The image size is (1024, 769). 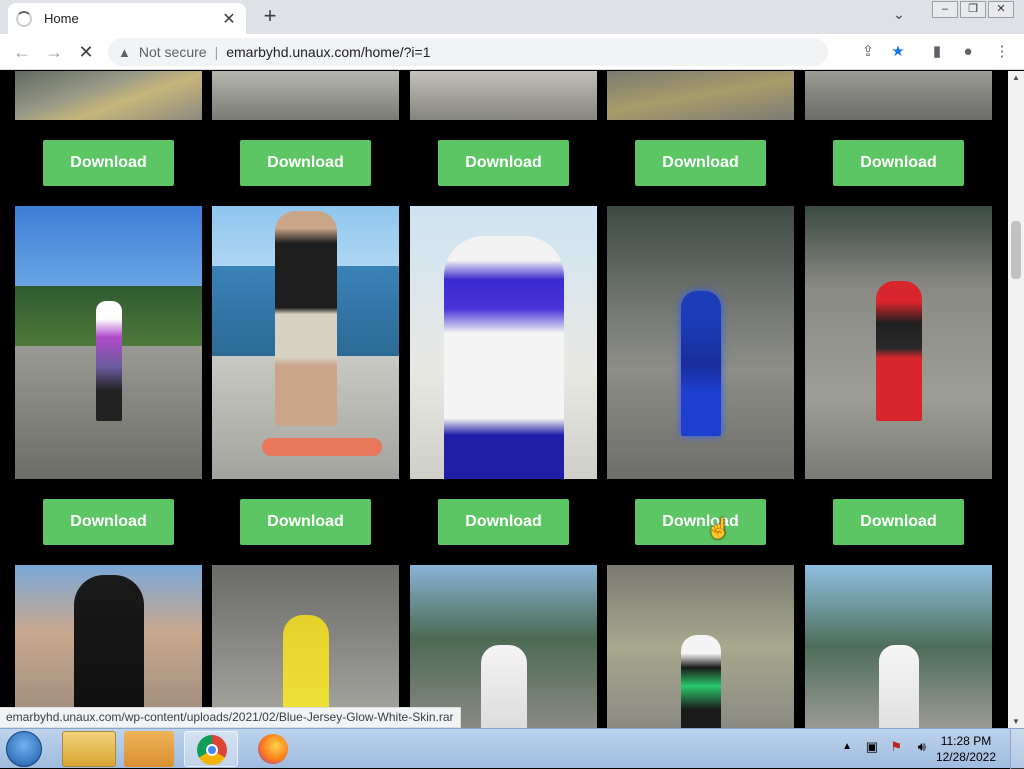 I want to click on security-label: Not secure, so click(x=172, y=52).